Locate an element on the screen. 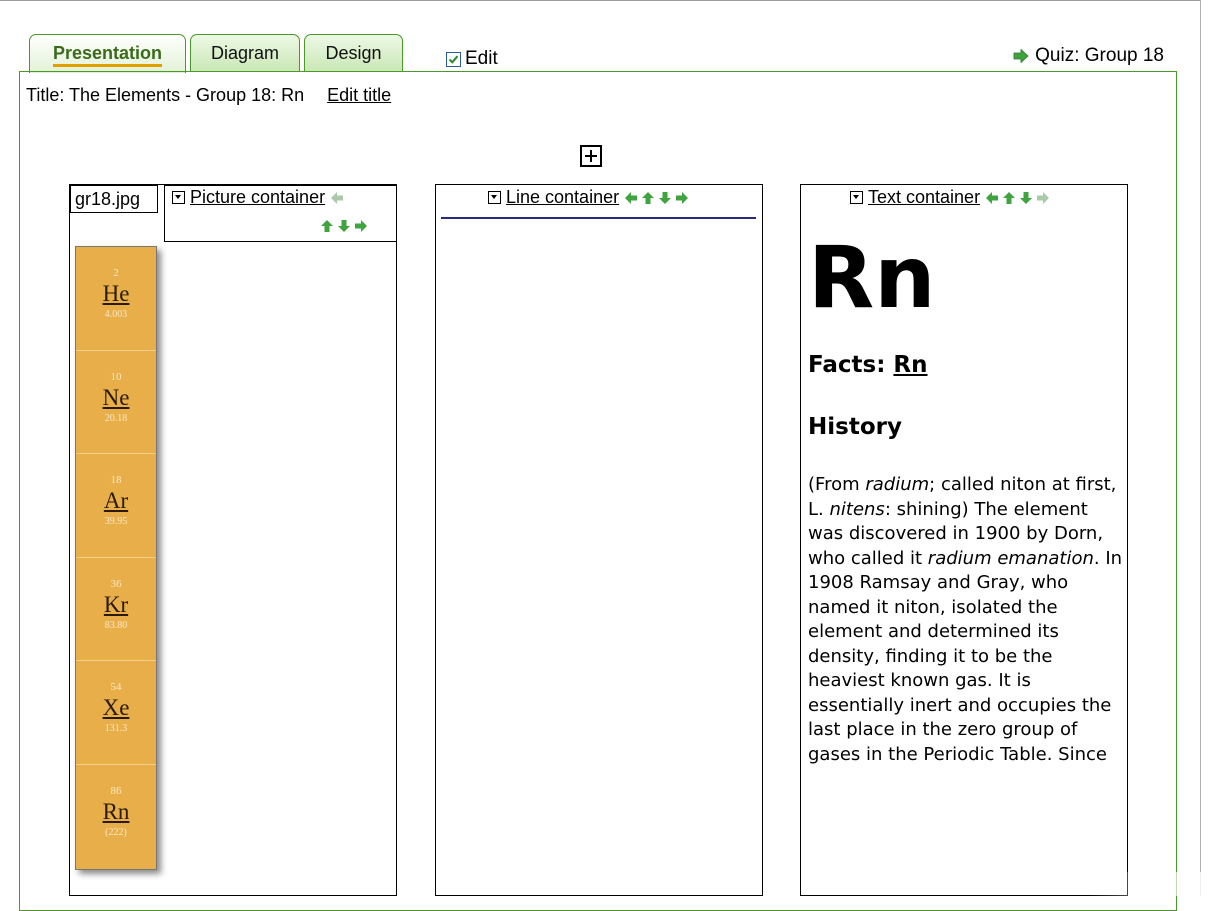 The image size is (1208, 911). element-tile-ne: 10 Ne 20.18 is located at coordinates (116, 403).